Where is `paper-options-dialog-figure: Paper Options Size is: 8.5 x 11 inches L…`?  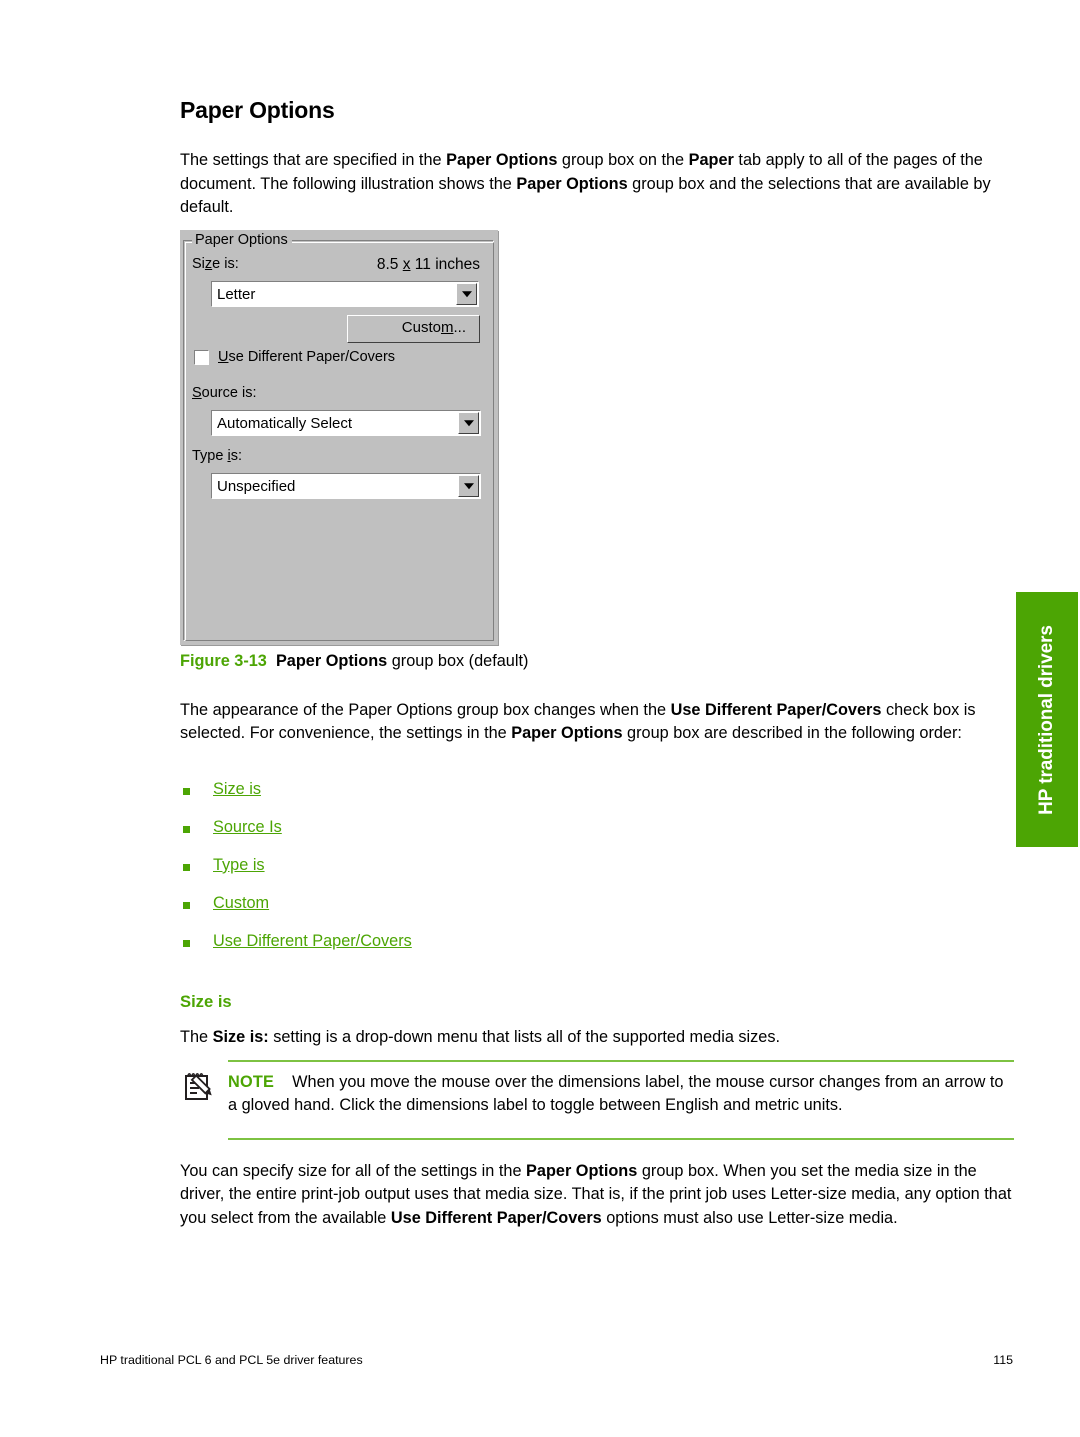
paper-options-dialog-figure: Paper Options Size is: 8.5 x 11 inches L… is located at coordinates (339, 437).